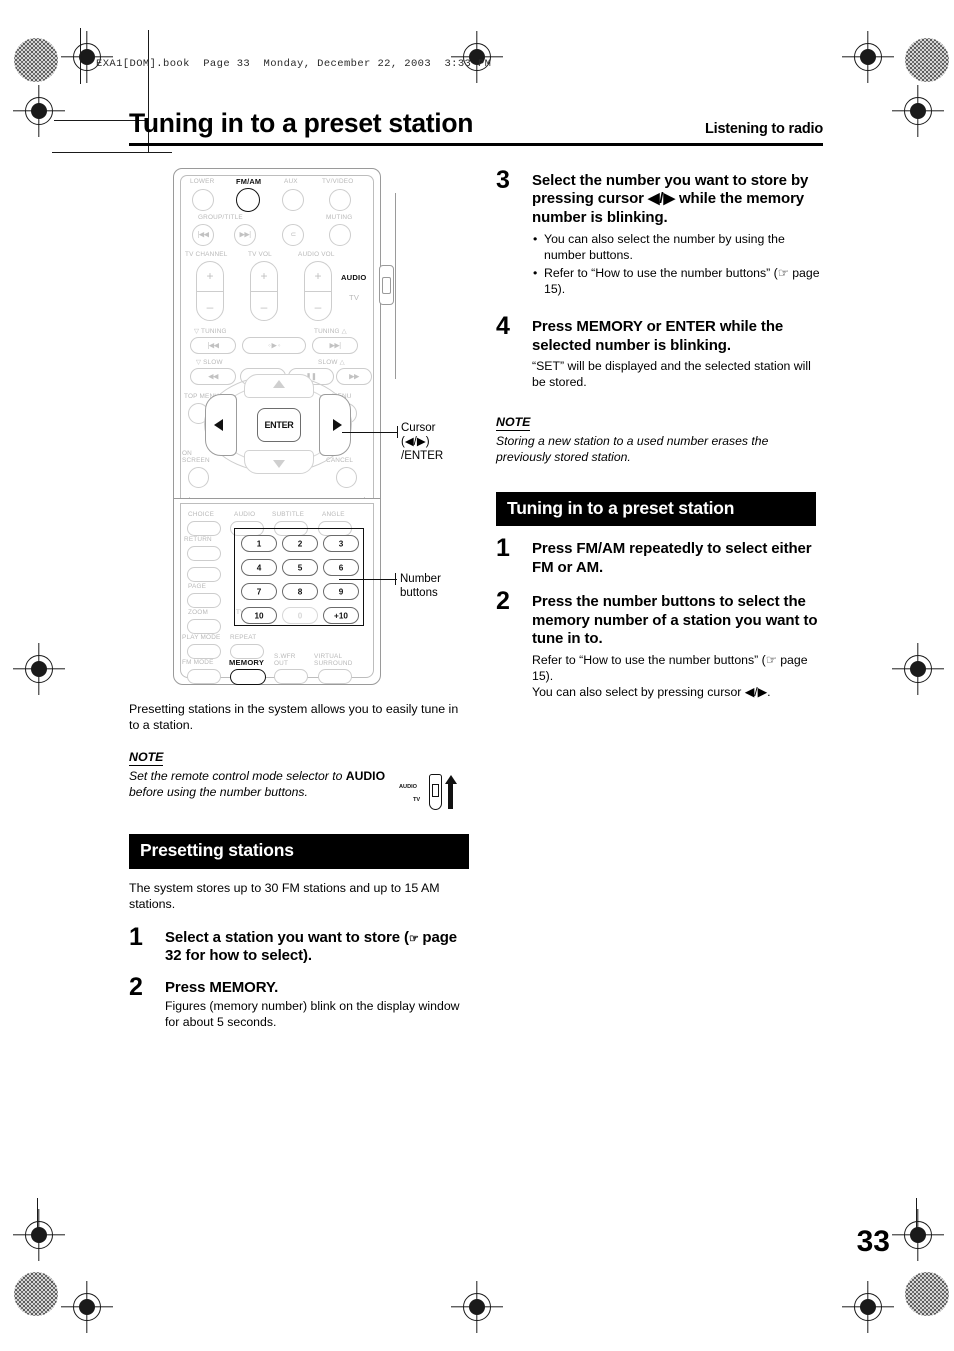 This screenshot has width=954, height=1351. I want to click on number-button-5: 5, so click(300, 567).